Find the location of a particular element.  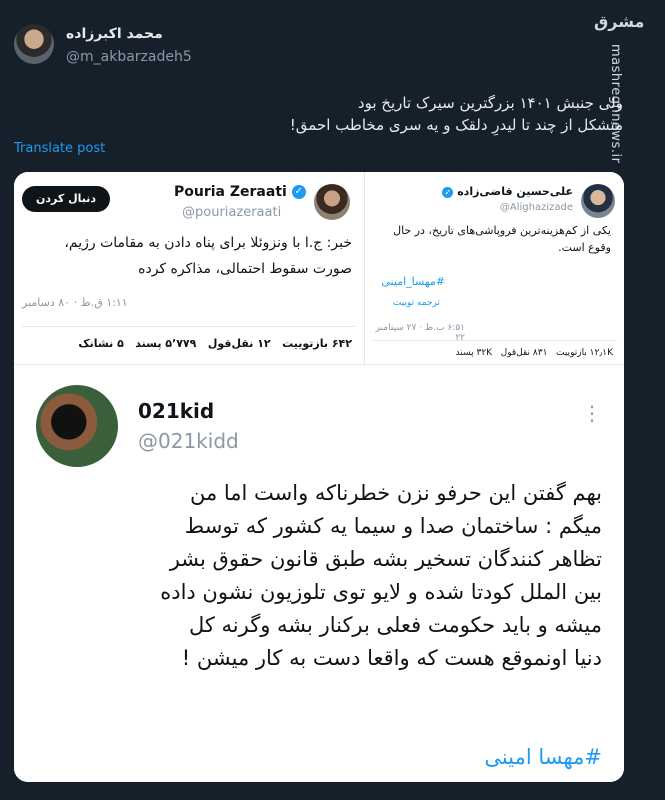

left-tweet-handle: @pouriazeraati is located at coordinates (232, 212).